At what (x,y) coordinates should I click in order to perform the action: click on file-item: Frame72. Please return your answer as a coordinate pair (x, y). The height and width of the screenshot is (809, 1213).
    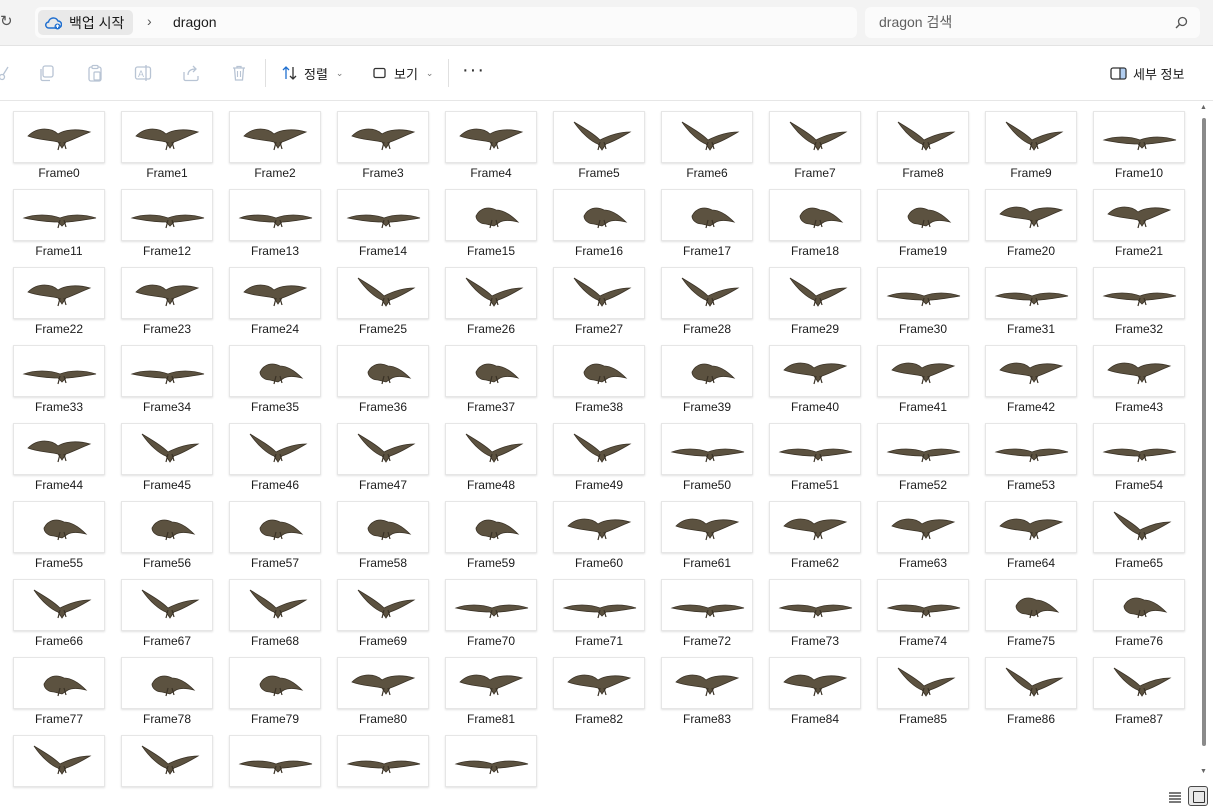
    Looking at the image, I should click on (707, 617).